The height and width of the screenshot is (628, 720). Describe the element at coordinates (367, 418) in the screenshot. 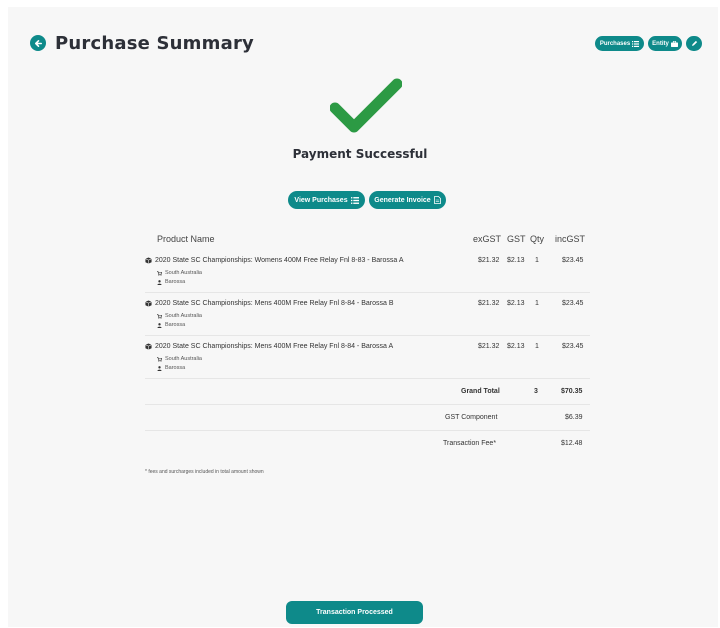

I see `gst-component-row: GST Component $6.39` at that location.